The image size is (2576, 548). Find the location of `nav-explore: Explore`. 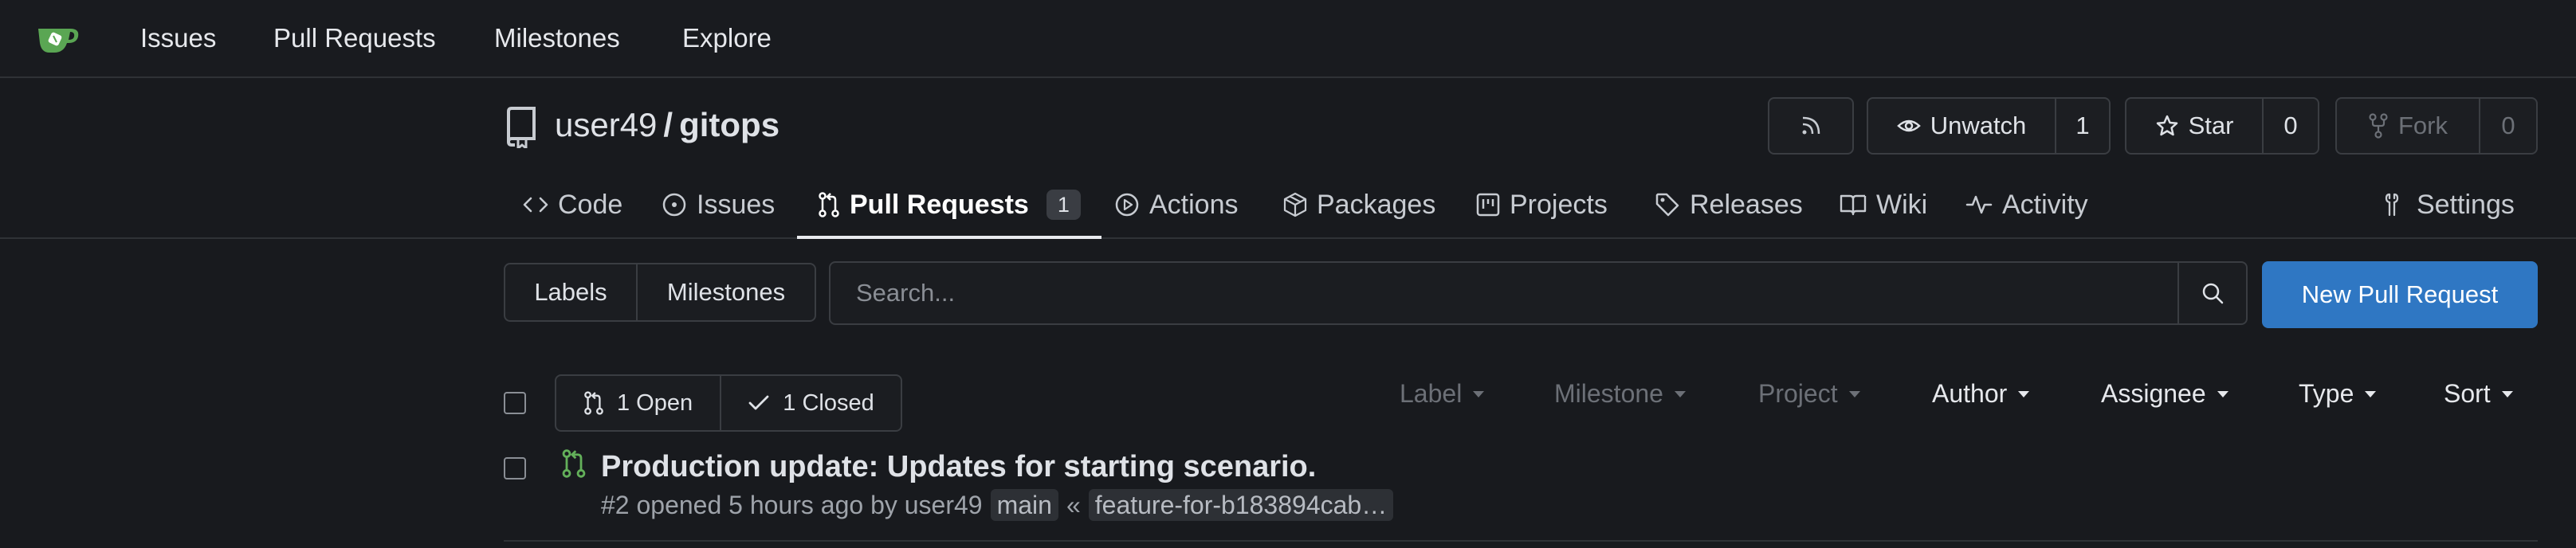

nav-explore: Explore is located at coordinates (727, 38).